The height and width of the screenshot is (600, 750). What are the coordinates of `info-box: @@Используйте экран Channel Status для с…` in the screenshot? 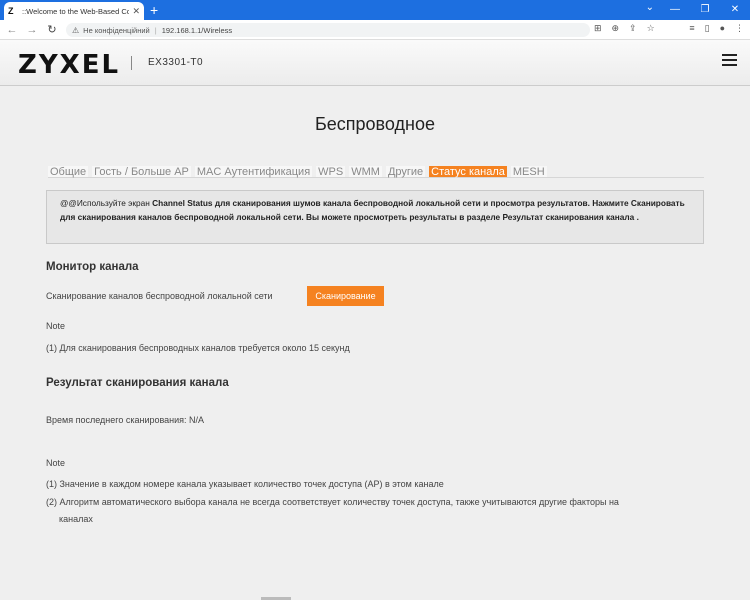 It's located at (375, 217).